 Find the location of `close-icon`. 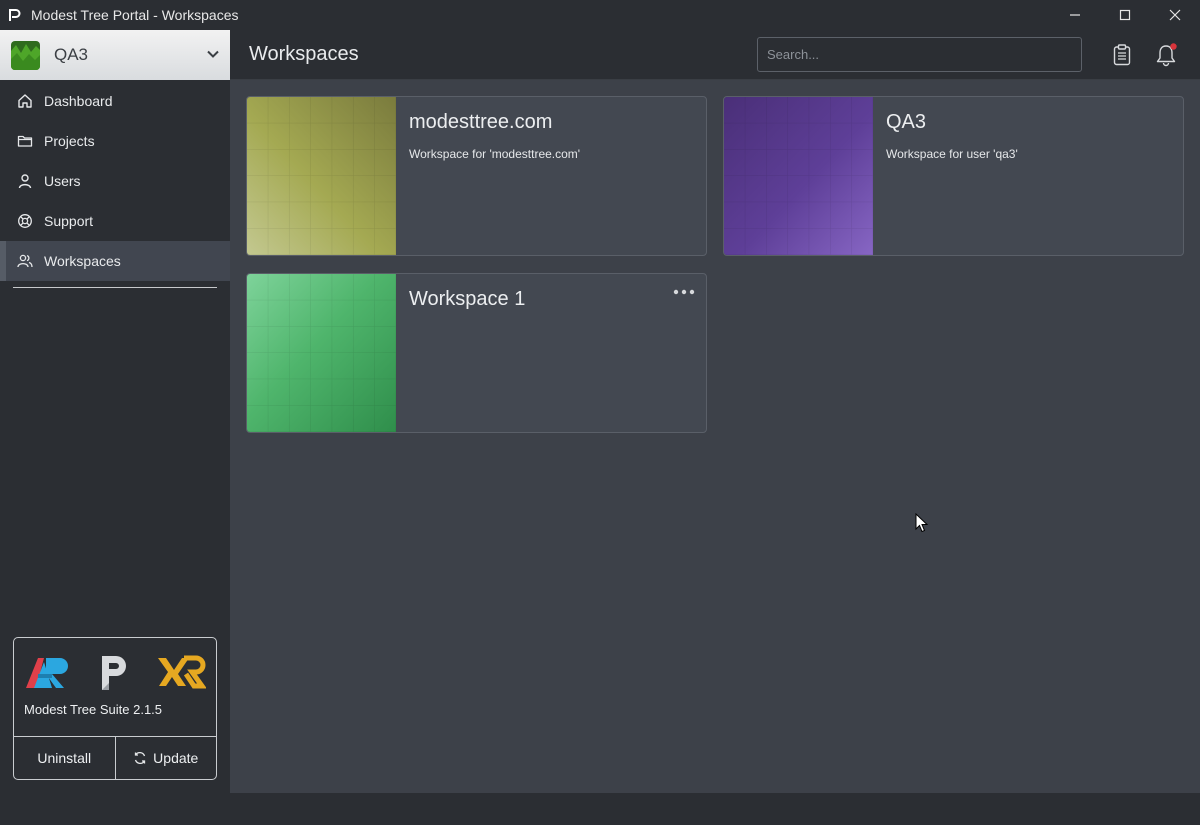

close-icon is located at coordinates (1175, 15).